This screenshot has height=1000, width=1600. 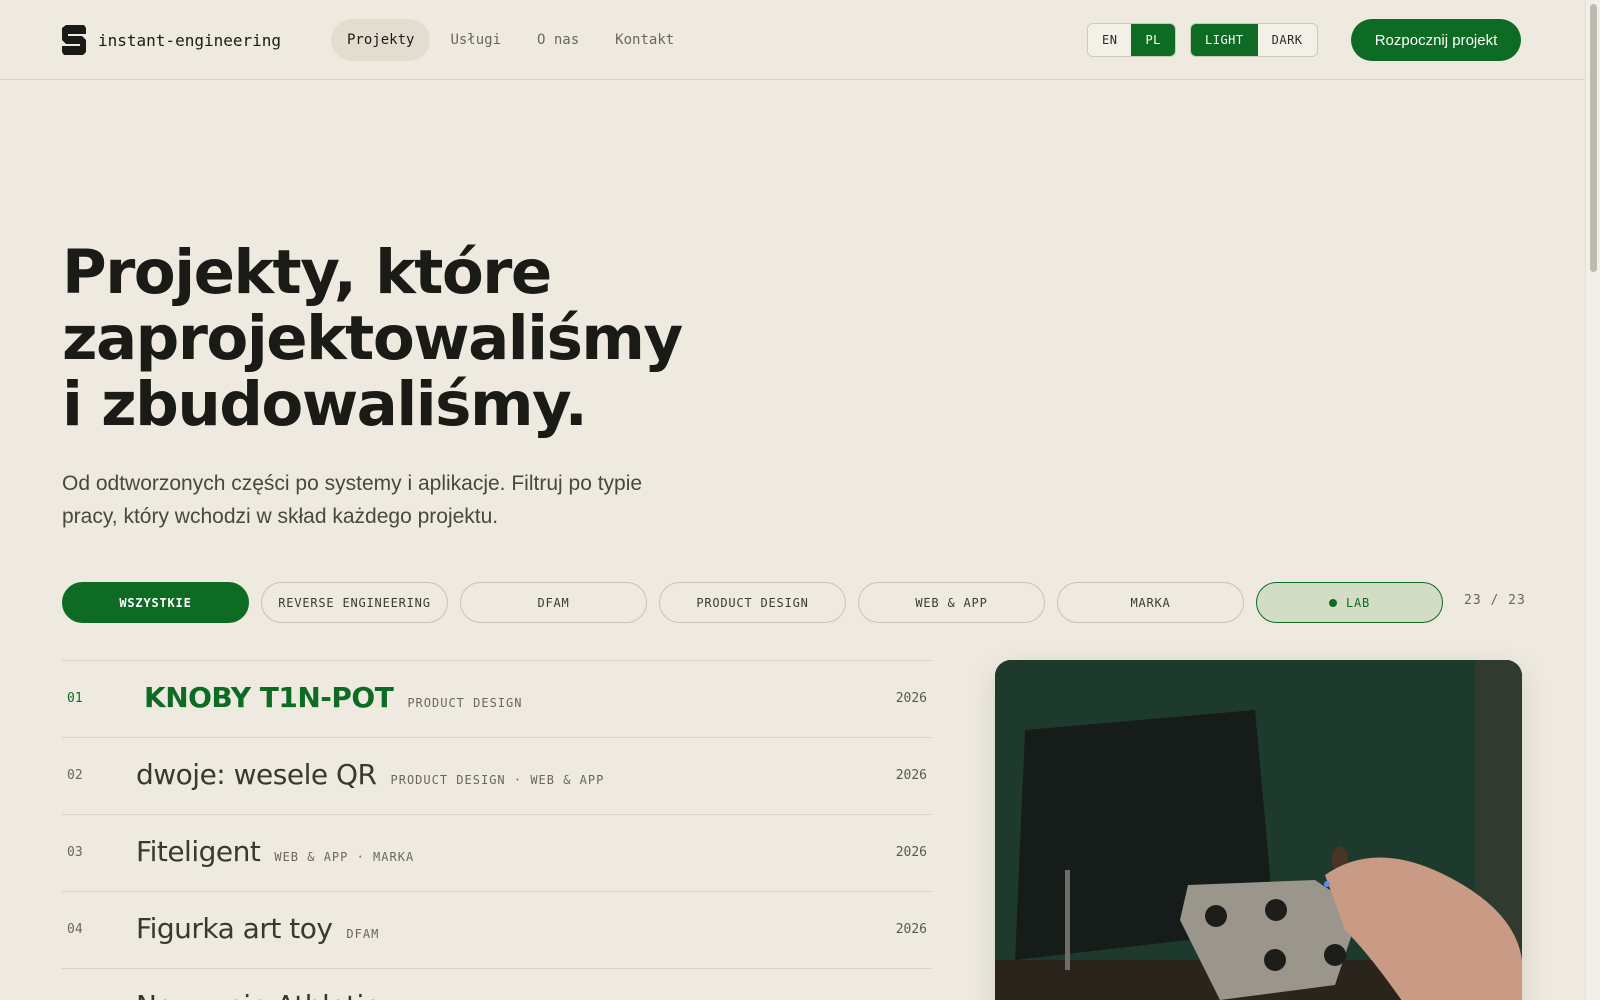 I want to click on brand-logo: instant-engineering, so click(x=171, y=40).